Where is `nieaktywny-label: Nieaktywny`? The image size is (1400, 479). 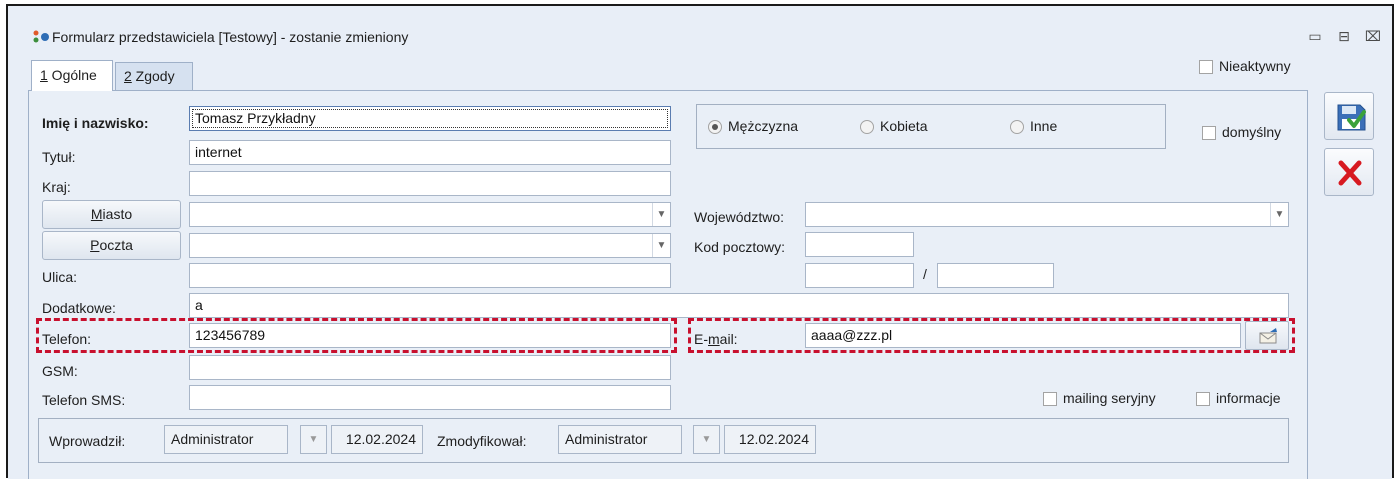
nieaktywny-label: Nieaktywny is located at coordinates (1255, 66).